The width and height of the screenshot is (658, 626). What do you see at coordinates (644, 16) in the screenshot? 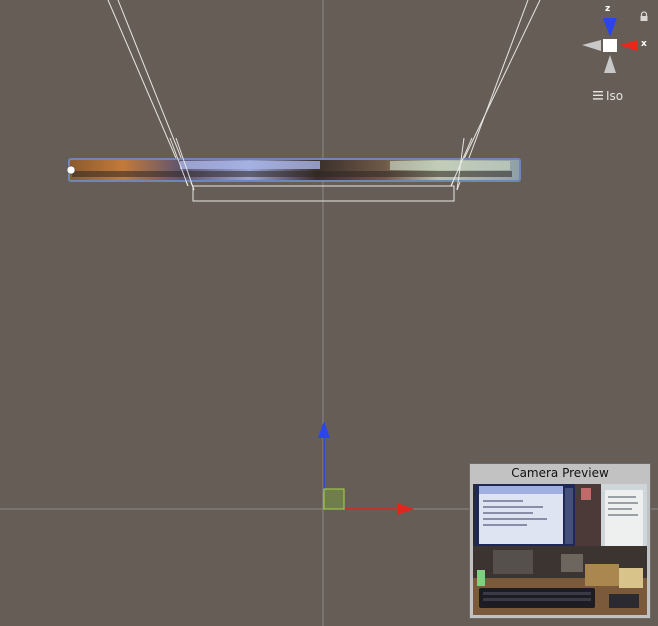
I see `lock-icon` at bounding box center [644, 16].